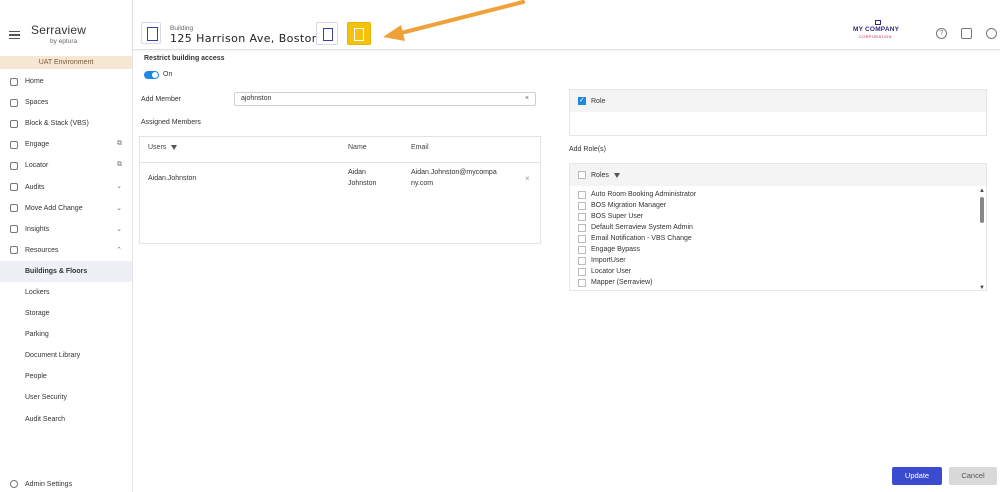  Describe the element at coordinates (641, 238) in the screenshot. I see `role-label: Email Notification - VBS Change` at that location.